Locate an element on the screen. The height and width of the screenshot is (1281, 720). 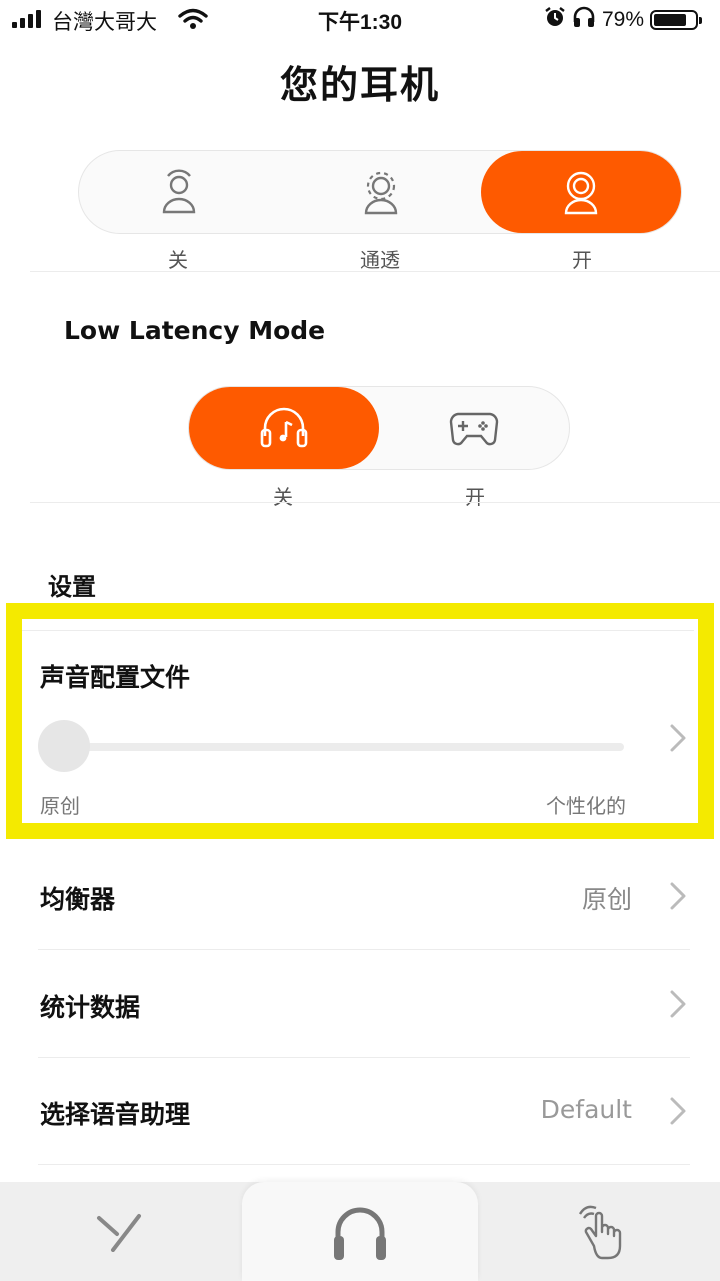
headphones-status-icon is located at coordinates (584, 20).